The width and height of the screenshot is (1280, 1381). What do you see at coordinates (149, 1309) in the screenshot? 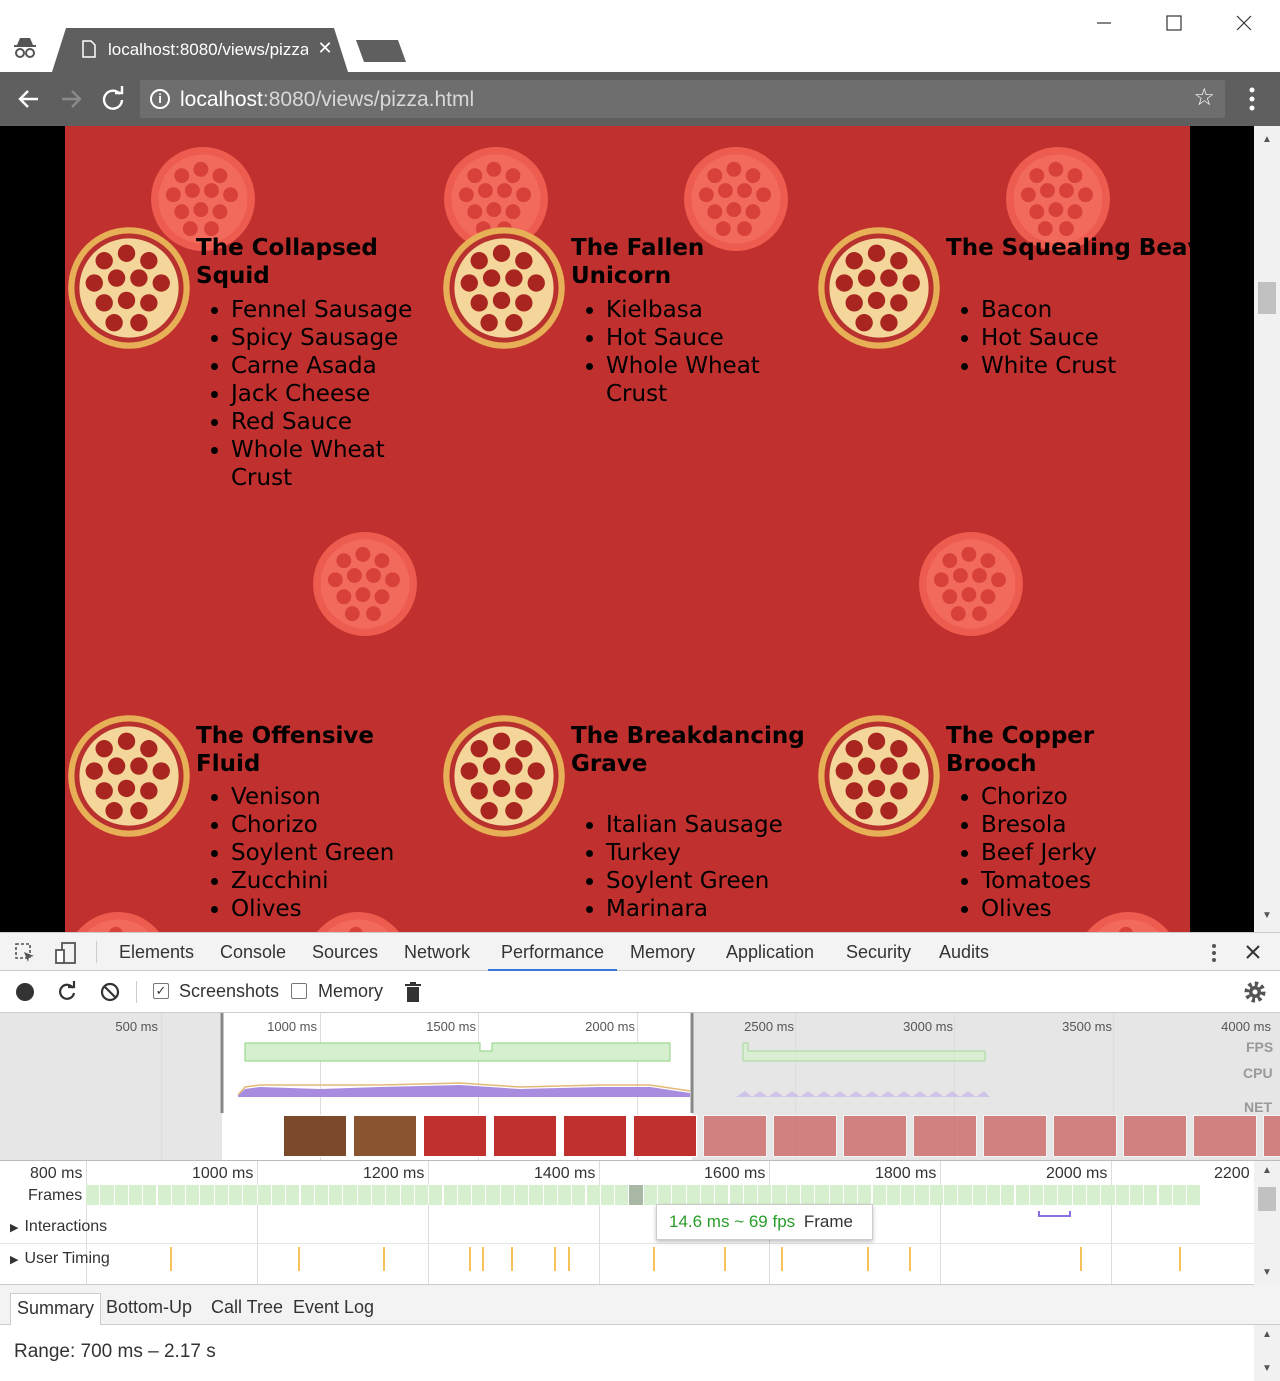
I see `tab-bottom-up: Bottom-Up` at bounding box center [149, 1309].